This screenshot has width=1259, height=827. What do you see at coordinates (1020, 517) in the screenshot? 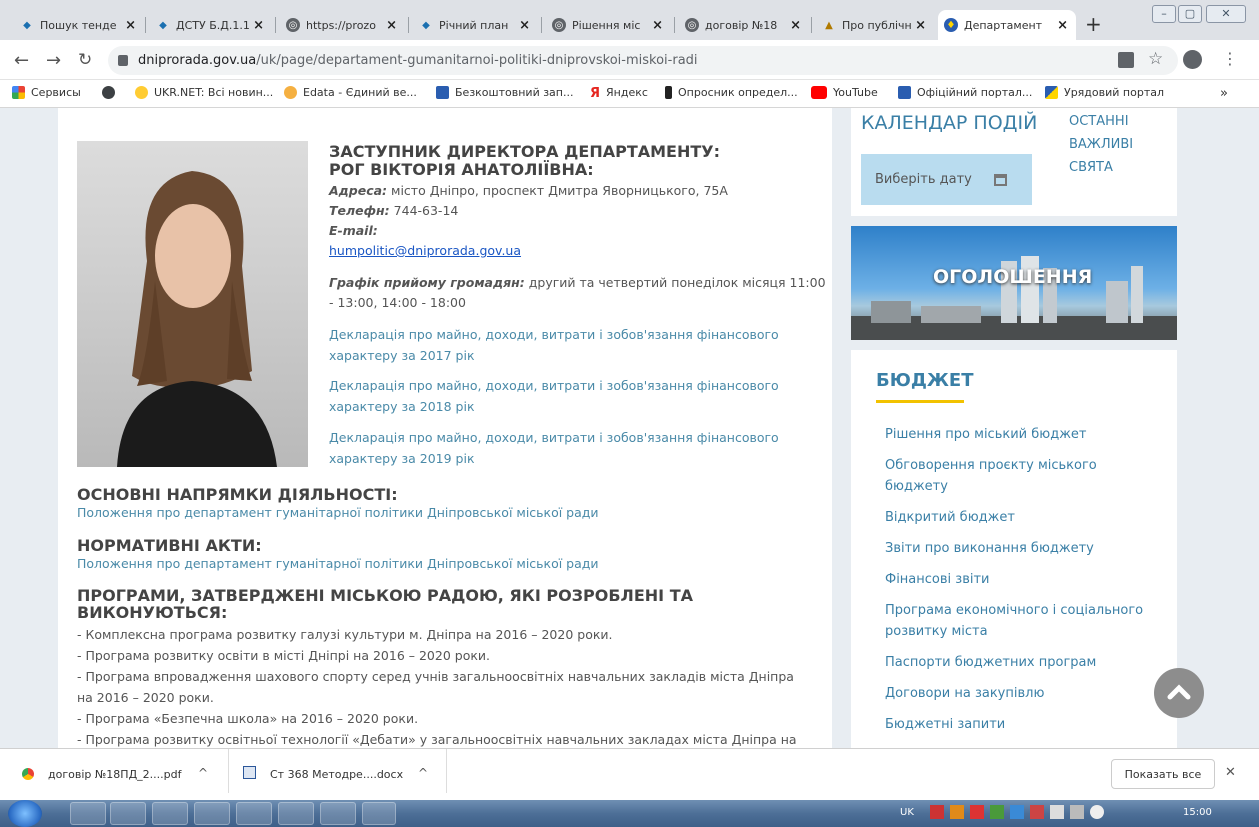
I see `budget-link-open: Відкритий бюджет` at bounding box center [1020, 517].